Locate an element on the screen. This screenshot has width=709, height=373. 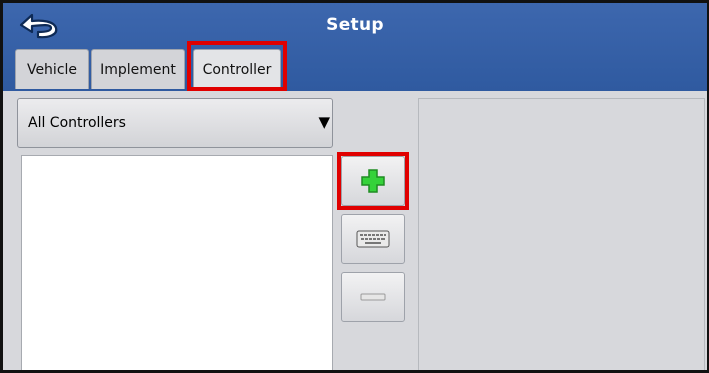
plus-icon is located at coordinates (373, 181).